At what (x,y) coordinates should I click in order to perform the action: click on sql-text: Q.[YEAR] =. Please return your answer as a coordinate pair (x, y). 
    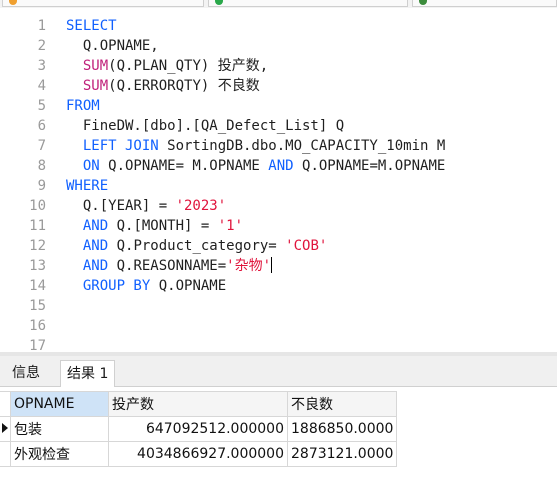
    Looking at the image, I should click on (121, 206).